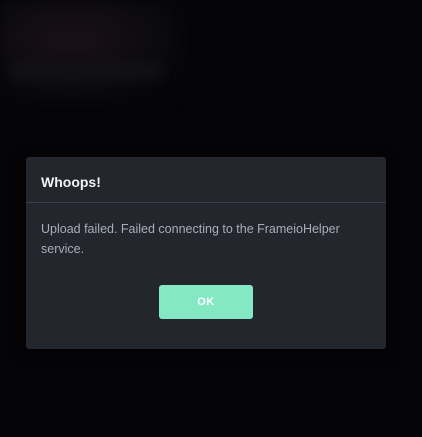 The width and height of the screenshot is (422, 437). Describe the element at coordinates (206, 180) in the screenshot. I see `dialog-header: Whoops!` at that location.